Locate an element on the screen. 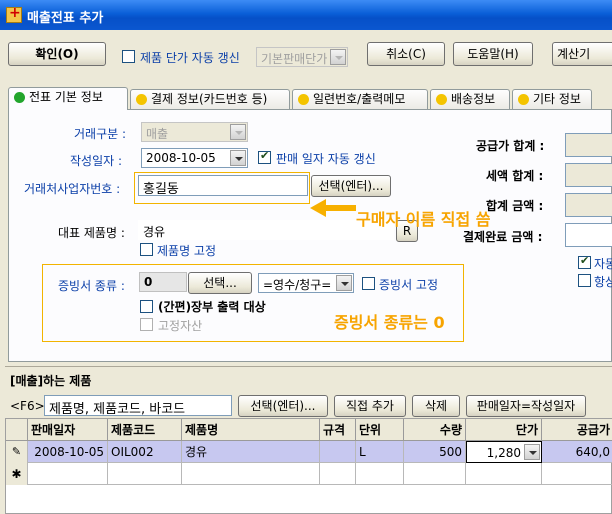 This screenshot has height=514, width=612. auto-checkbox-label: 자동 is located at coordinates (603, 264).